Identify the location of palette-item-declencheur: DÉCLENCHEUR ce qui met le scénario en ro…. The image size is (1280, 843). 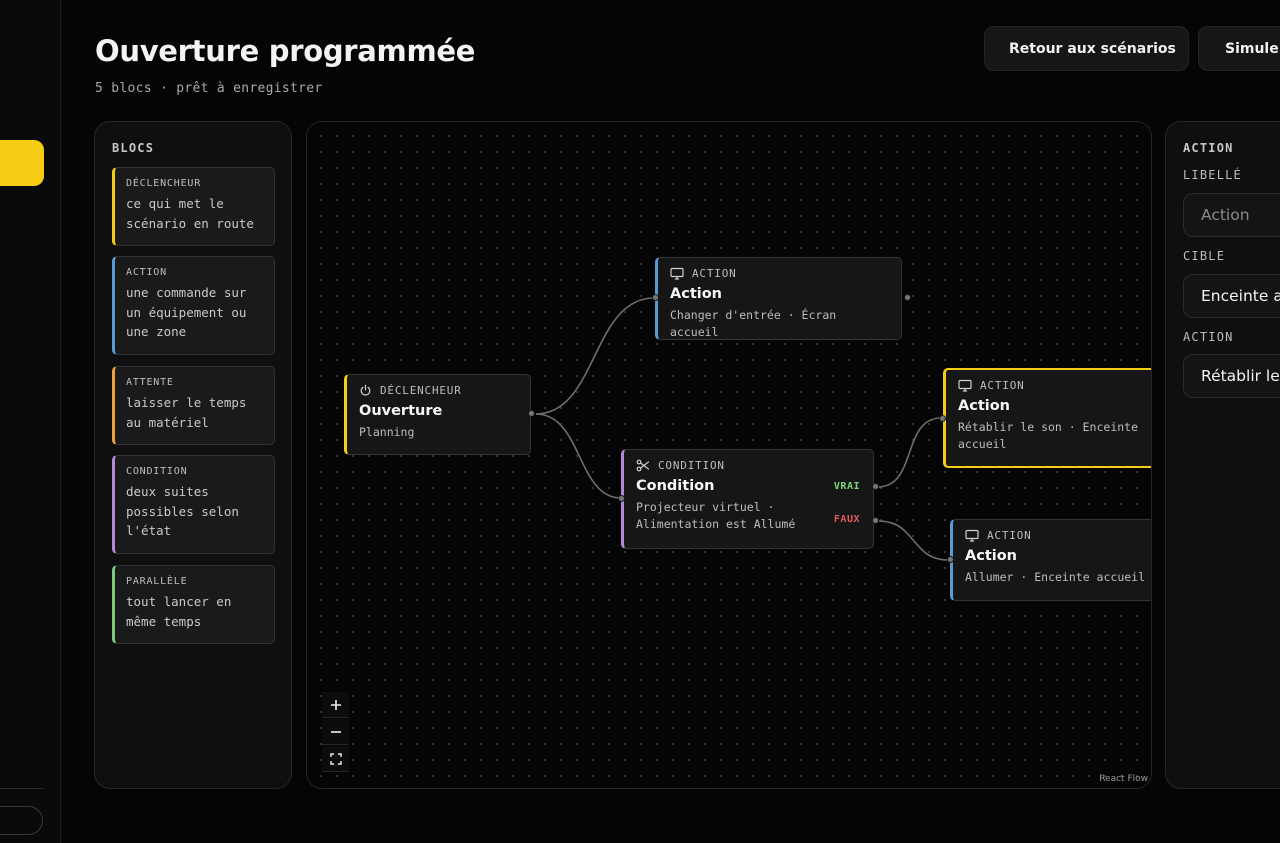
(193, 206).